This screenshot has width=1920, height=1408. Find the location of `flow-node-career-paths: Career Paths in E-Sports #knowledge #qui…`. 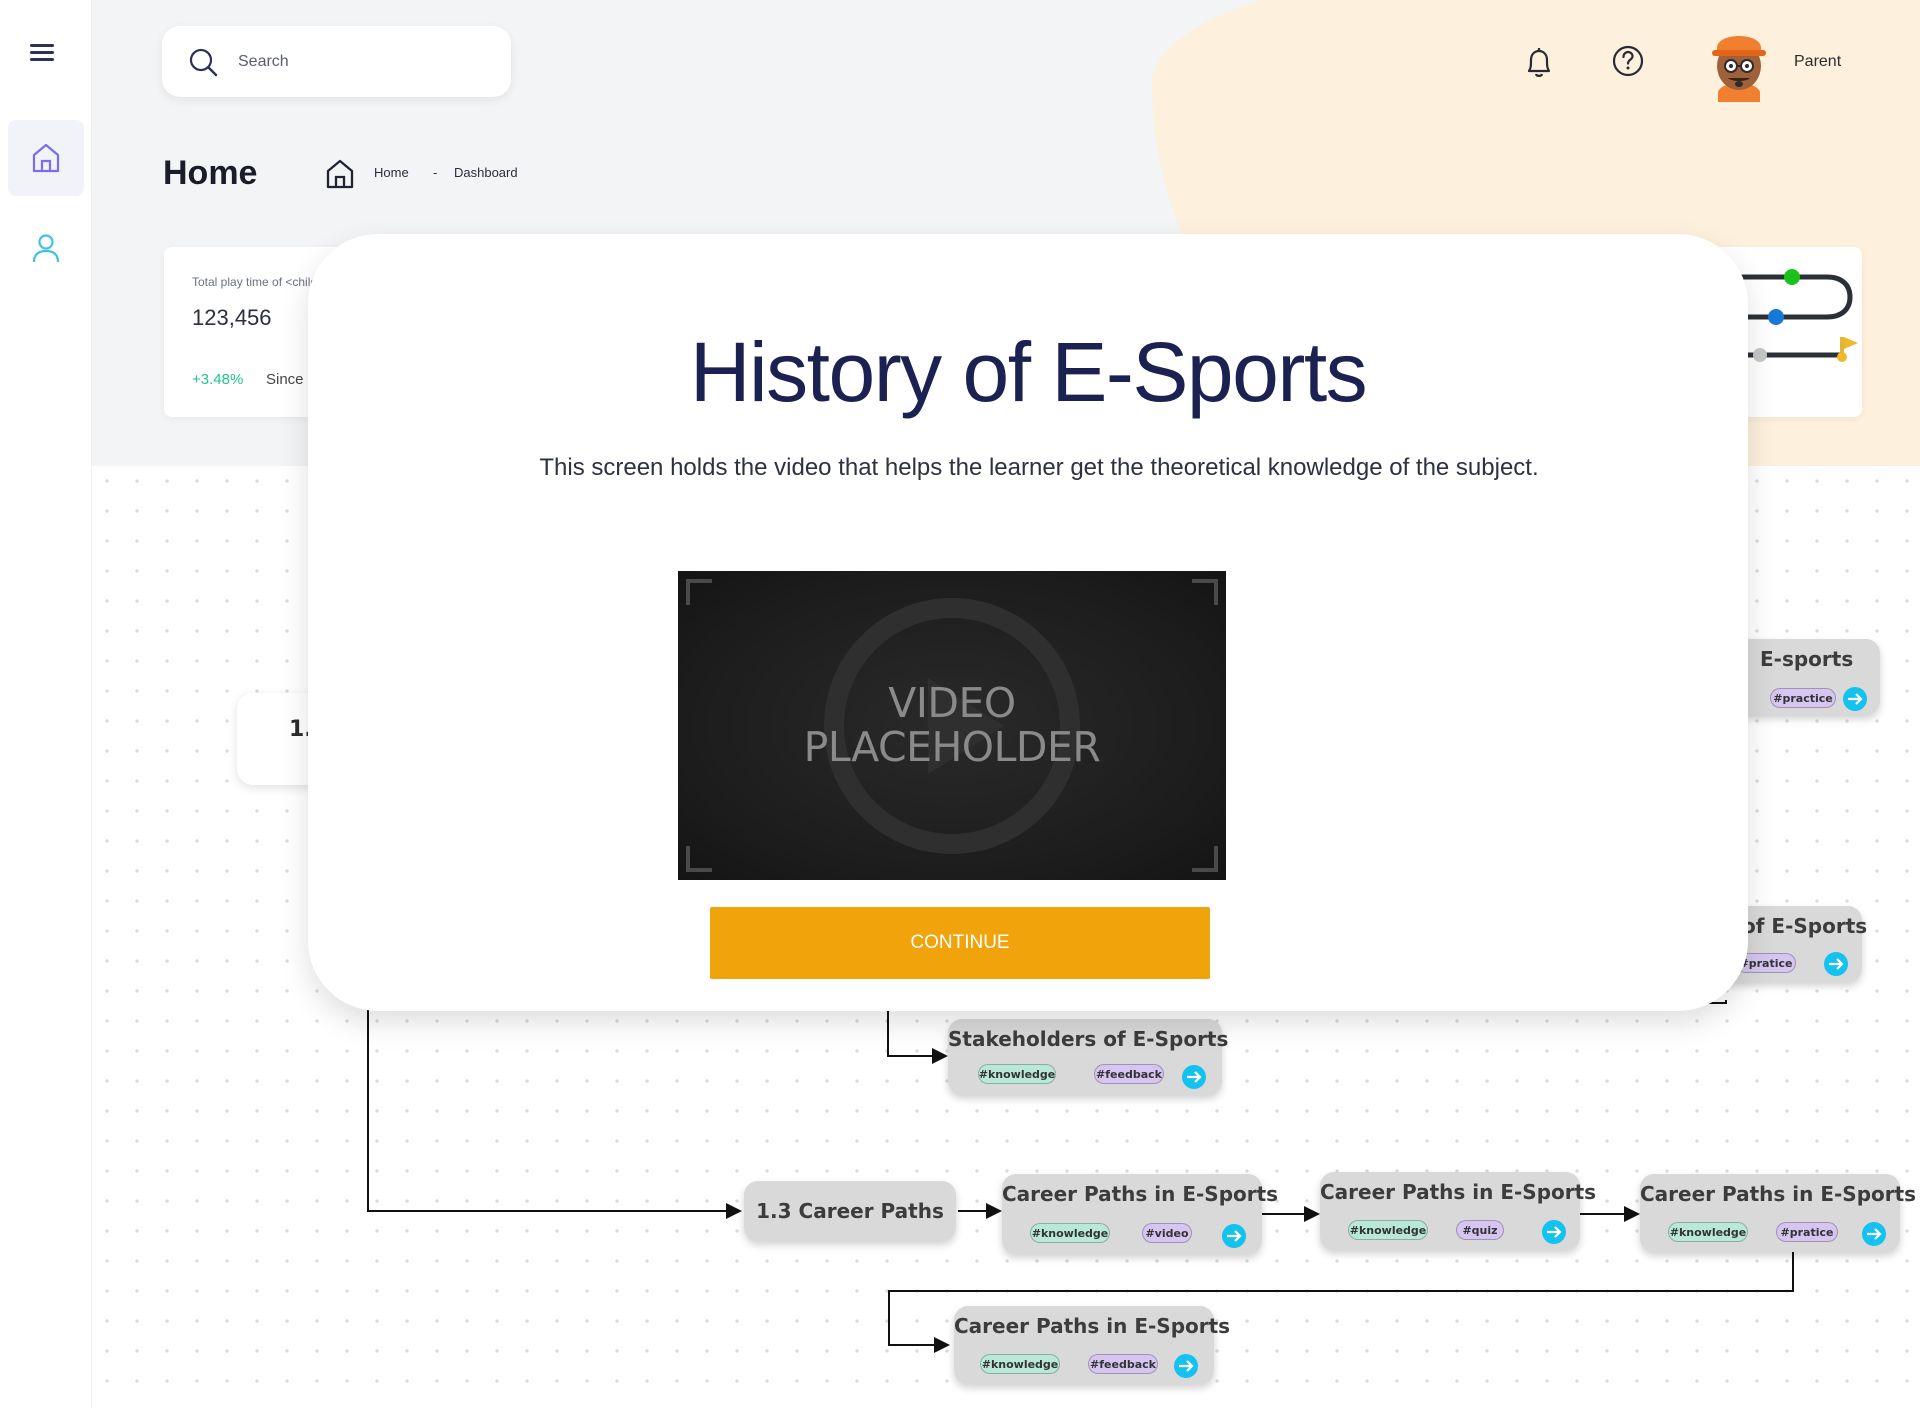

flow-node-career-paths: Career Paths in E-Sports #knowledge #qui… is located at coordinates (1458, 1211).